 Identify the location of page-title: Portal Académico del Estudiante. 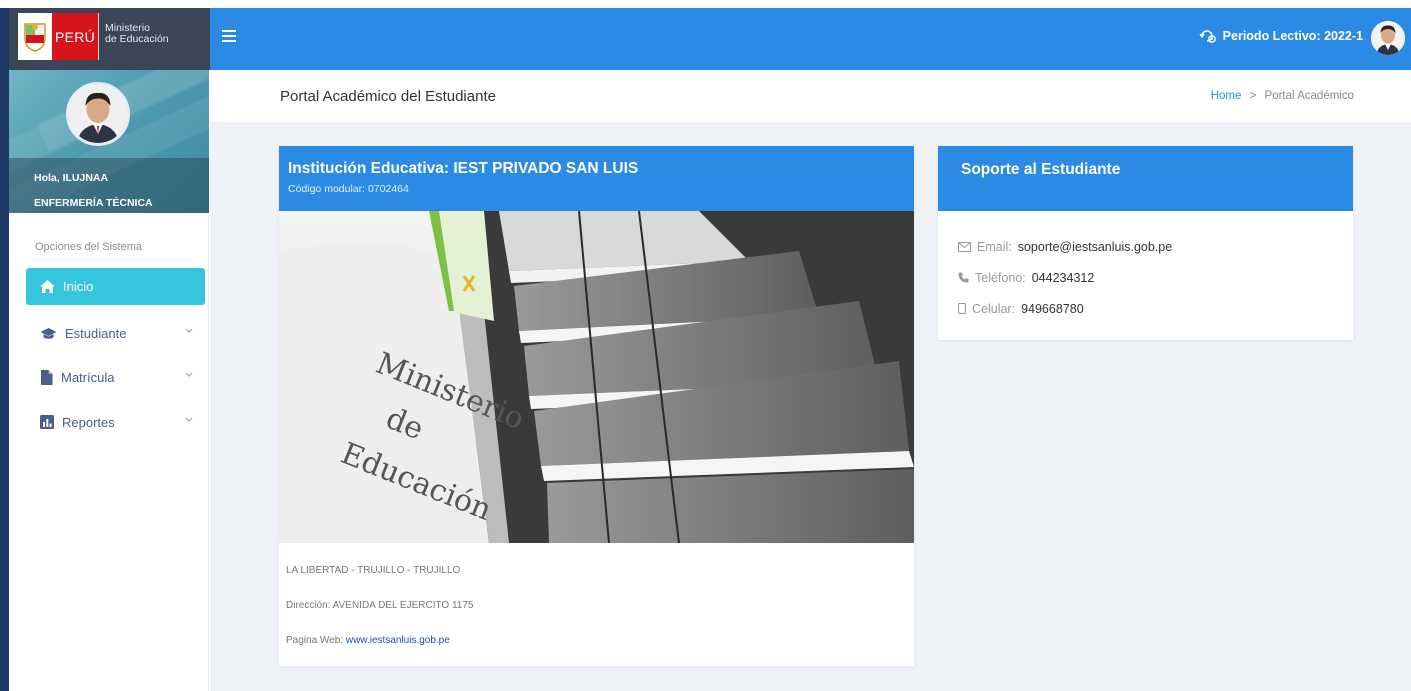
(388, 96).